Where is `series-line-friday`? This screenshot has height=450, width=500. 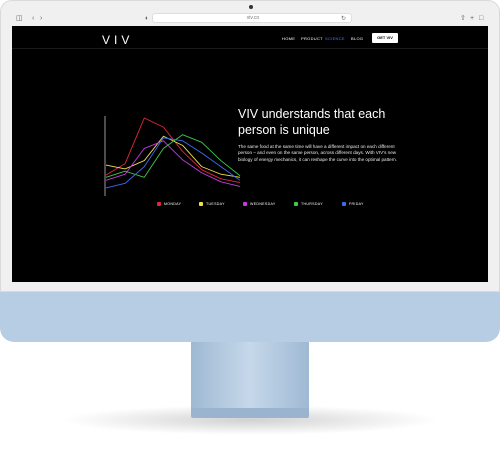
series-line-friday is located at coordinates (173, 163).